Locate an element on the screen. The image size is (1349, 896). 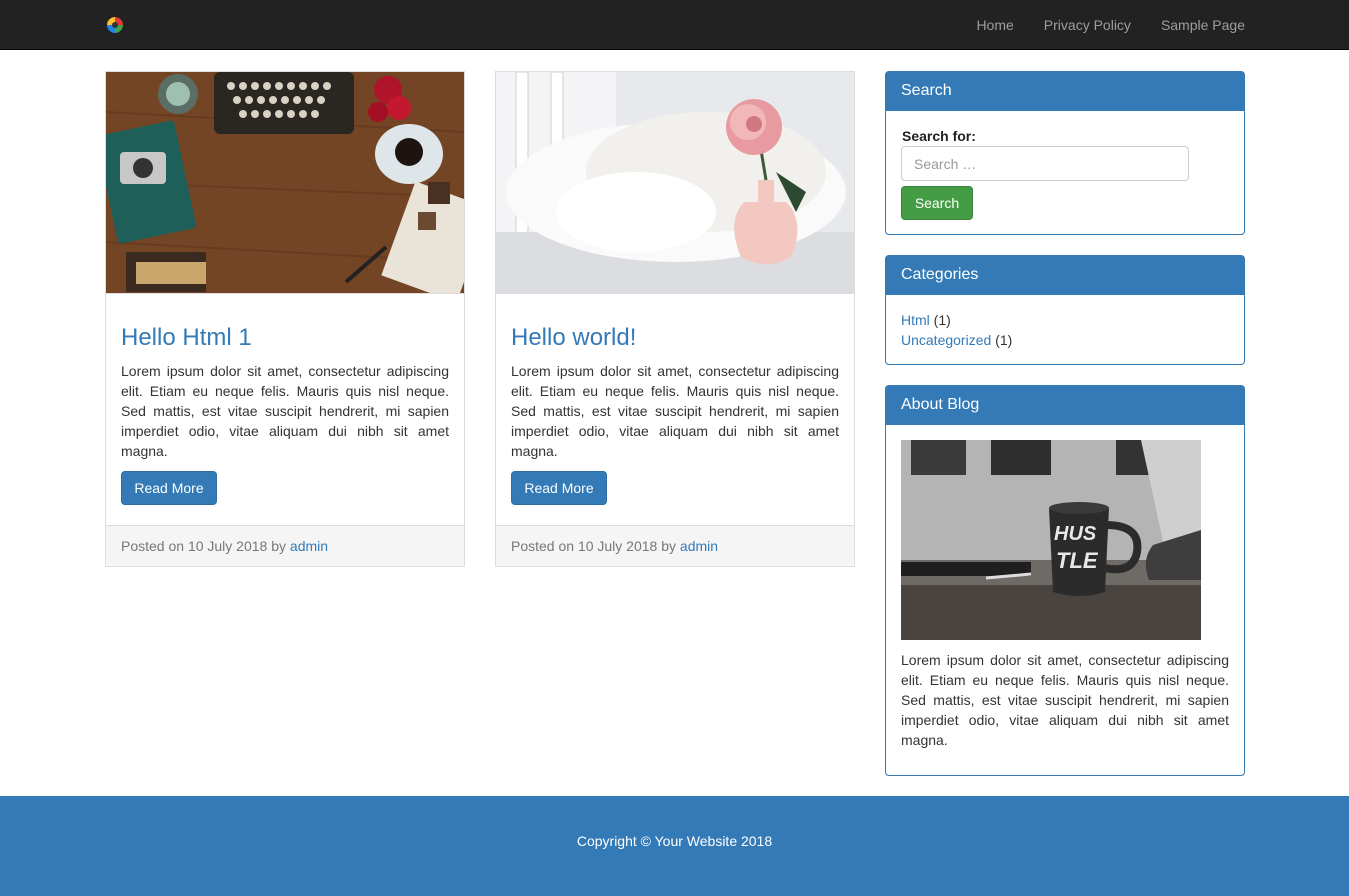
categories-panel: Categories Html (1) Uncategorized (1) is located at coordinates (1065, 310).